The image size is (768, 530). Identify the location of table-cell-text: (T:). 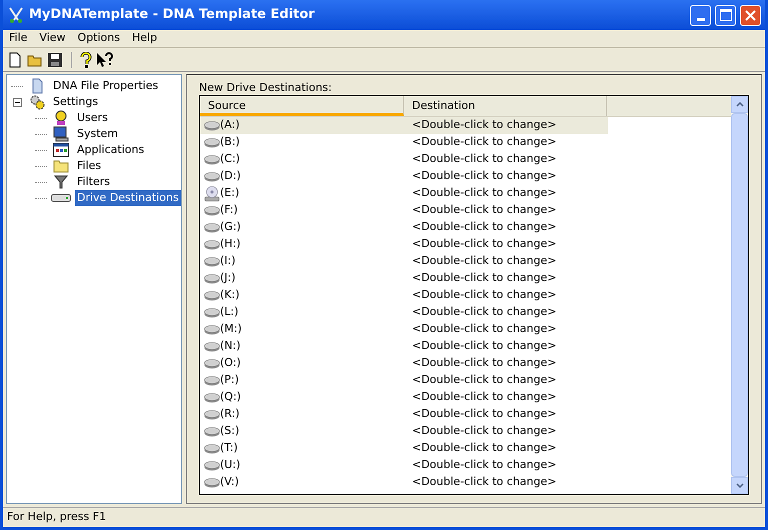
(229, 448).